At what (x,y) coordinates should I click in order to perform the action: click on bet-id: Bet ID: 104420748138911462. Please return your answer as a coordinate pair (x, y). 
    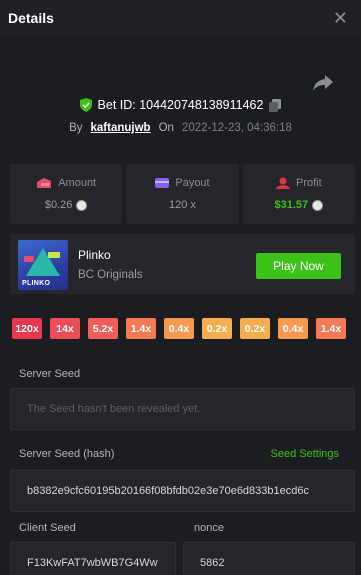
    Looking at the image, I should click on (180, 105).